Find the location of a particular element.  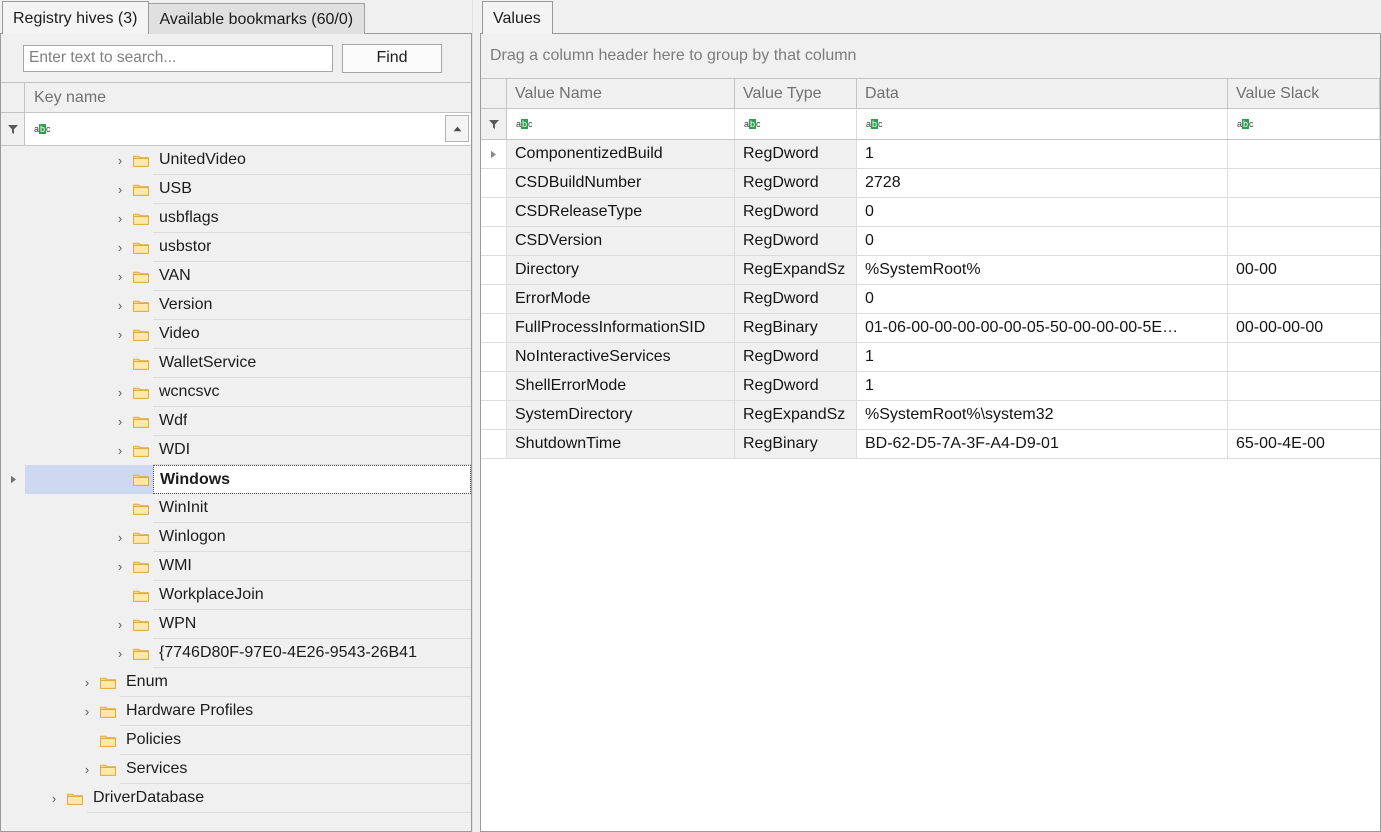

tree-item-cell: WDI is located at coordinates (312, 450).